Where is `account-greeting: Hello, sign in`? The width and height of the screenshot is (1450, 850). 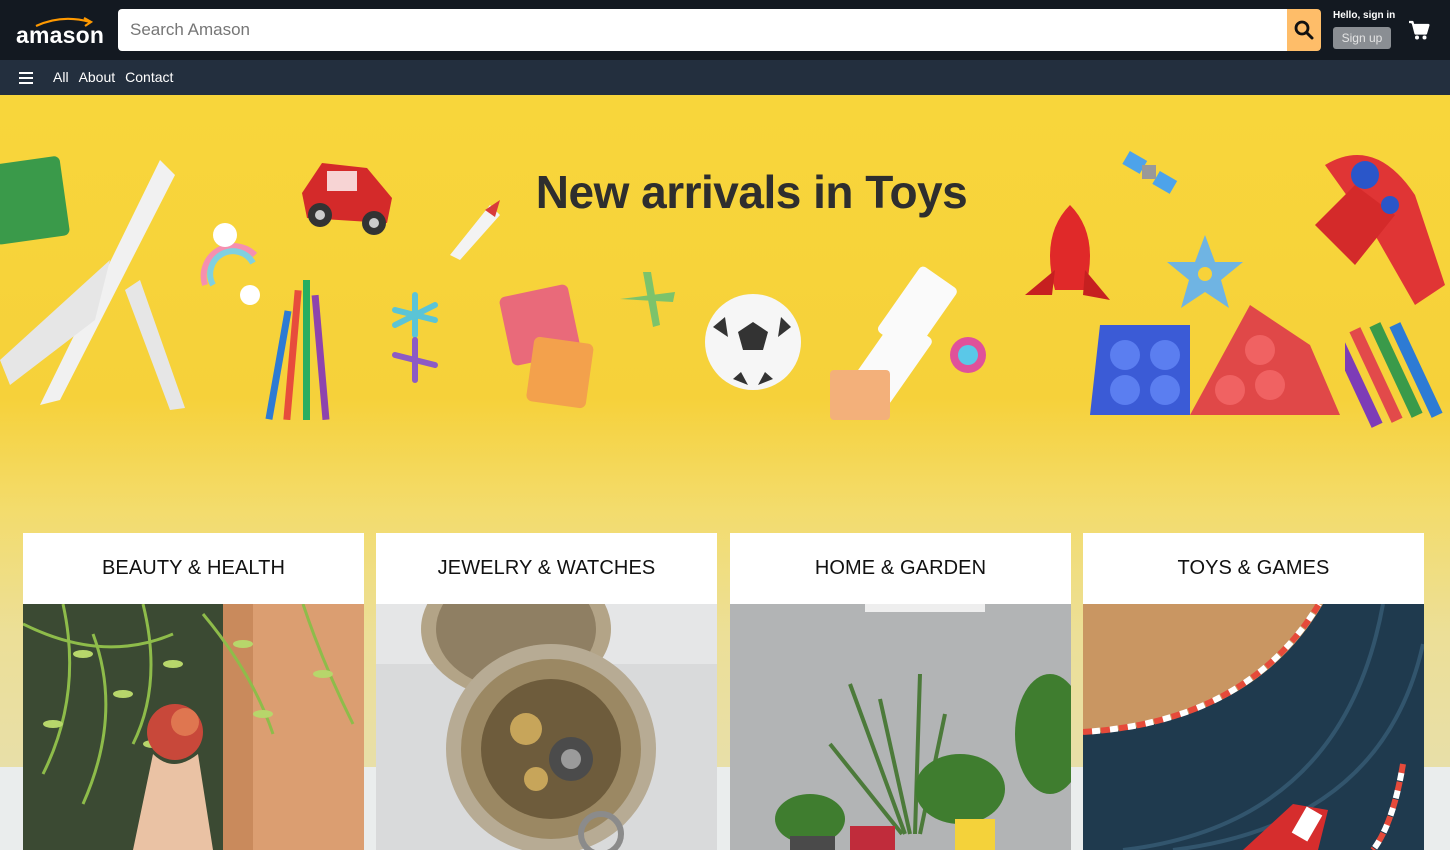
account-greeting: Hello, sign in is located at coordinates (1364, 15).